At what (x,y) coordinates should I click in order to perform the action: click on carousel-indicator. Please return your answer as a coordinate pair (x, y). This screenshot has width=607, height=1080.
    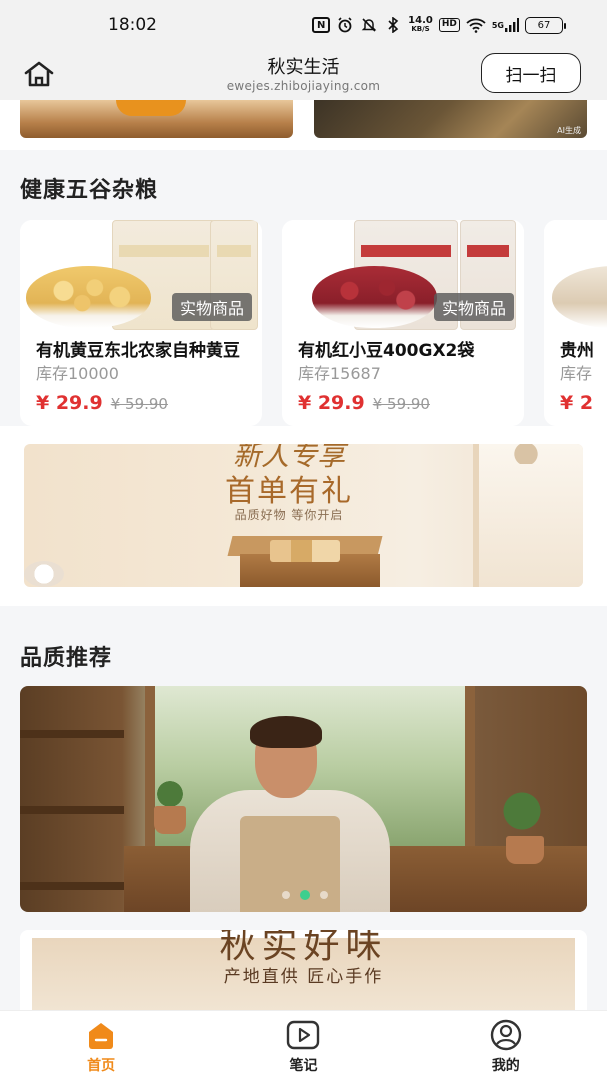
    Looking at the image, I should click on (305, 895).